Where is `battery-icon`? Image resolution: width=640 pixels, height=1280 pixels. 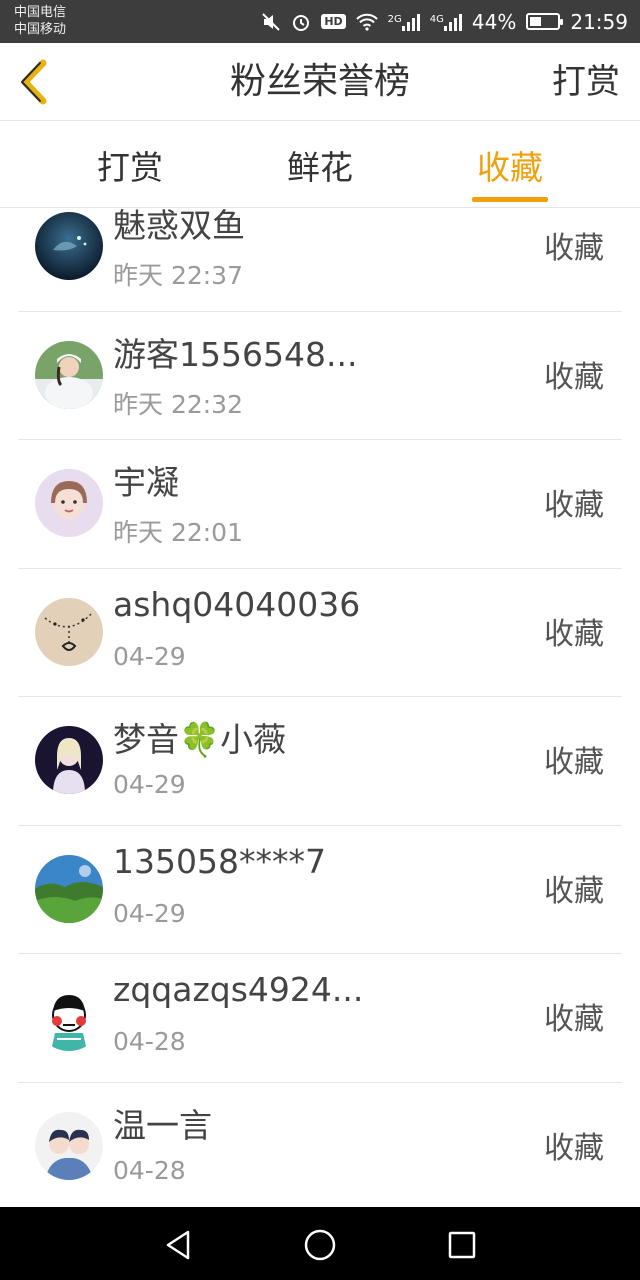 battery-icon is located at coordinates (545, 21).